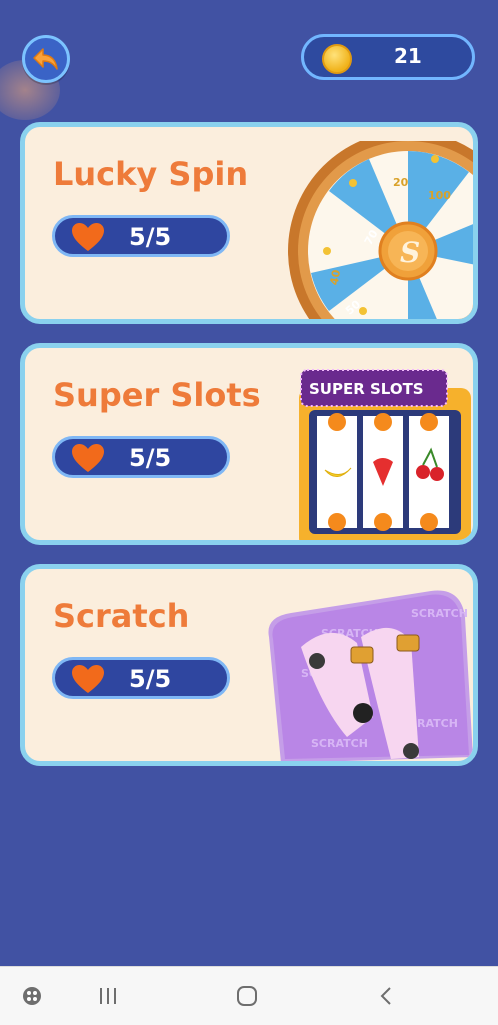  What do you see at coordinates (383, 230) in the screenshot?
I see `lucky-spin-wheel-image: 20 100 5 70 40 50 10 S` at bounding box center [383, 230].